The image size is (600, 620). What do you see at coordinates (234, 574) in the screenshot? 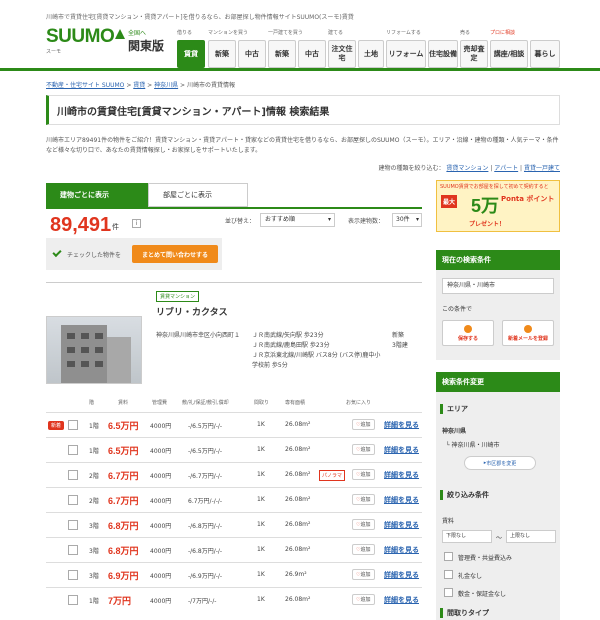
I see `table-row: 3階 6.9万円 4000円 -/6.9万円/-/- 1K 26.9m² ♡追加 詳細を見る` at bounding box center [234, 574].